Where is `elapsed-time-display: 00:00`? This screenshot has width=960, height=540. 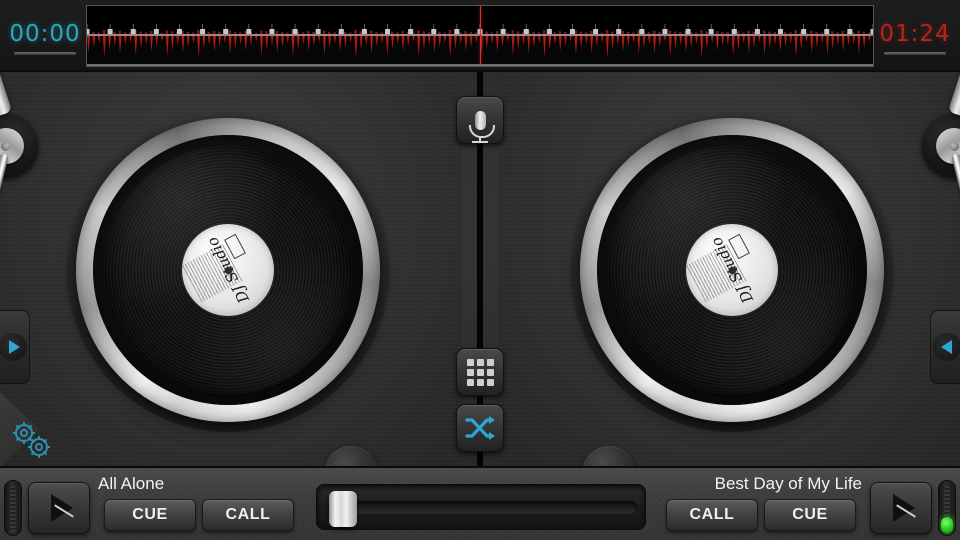 elapsed-time-display: 00:00 is located at coordinates (45, 34).